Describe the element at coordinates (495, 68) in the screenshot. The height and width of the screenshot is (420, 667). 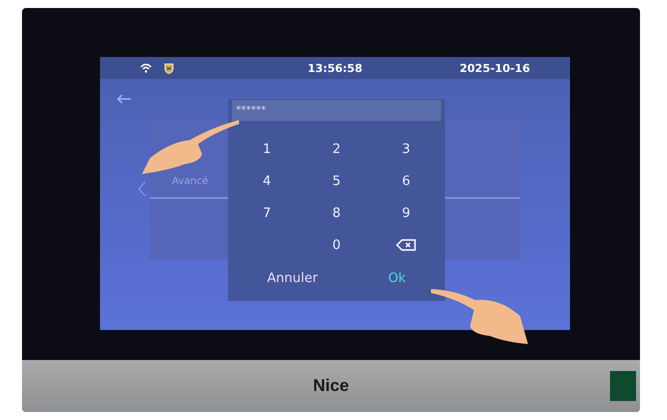
I see `date-text: 2025-10-16` at that location.